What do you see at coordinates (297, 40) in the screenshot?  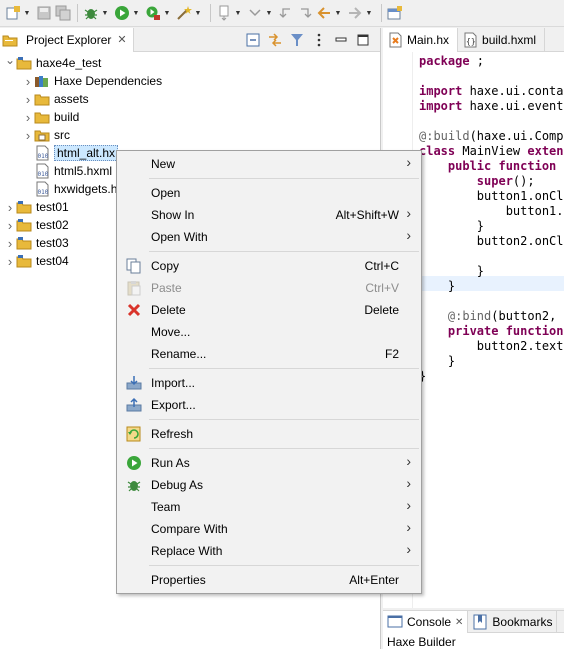 I see `filter-icon` at bounding box center [297, 40].